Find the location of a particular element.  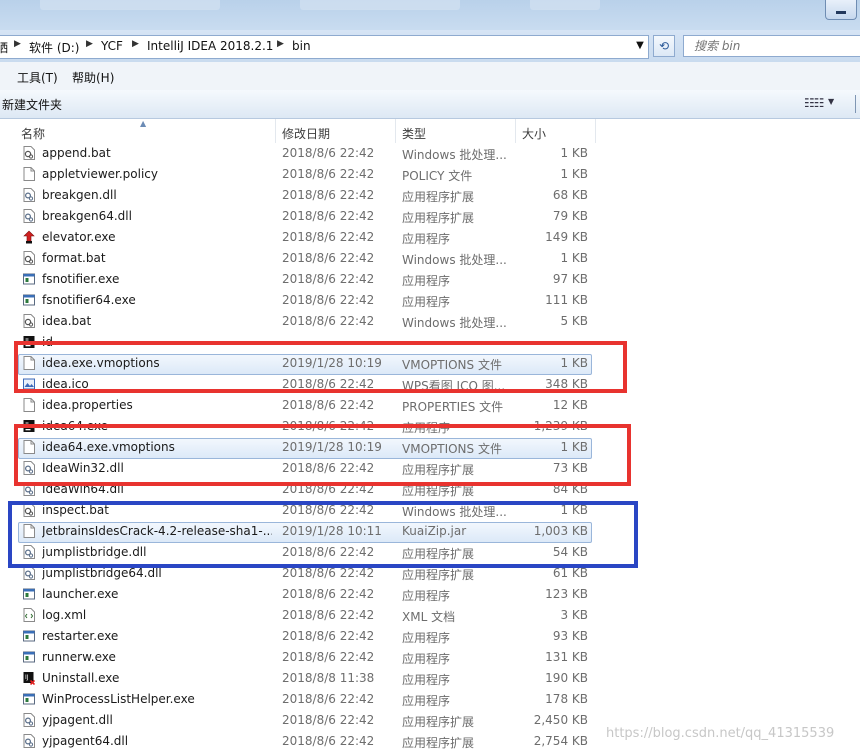

refresh-icon: ⟲ is located at coordinates (664, 46).